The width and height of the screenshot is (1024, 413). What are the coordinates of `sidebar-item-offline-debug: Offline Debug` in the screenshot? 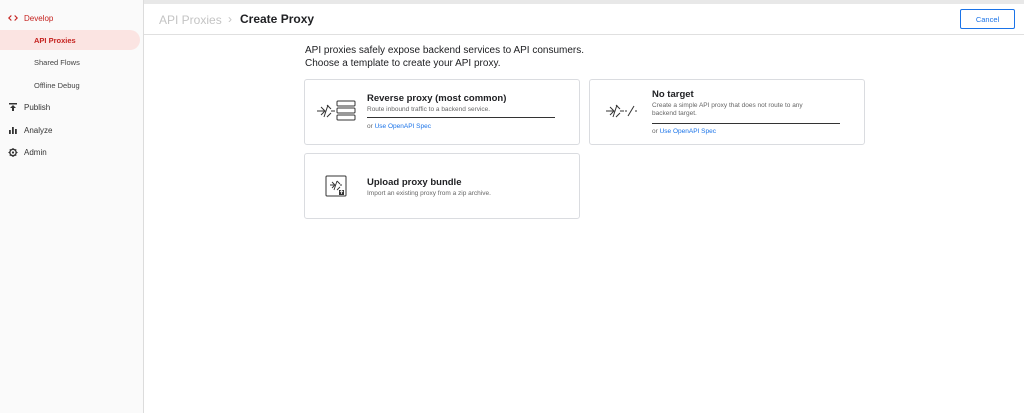 It's located at (70, 85).